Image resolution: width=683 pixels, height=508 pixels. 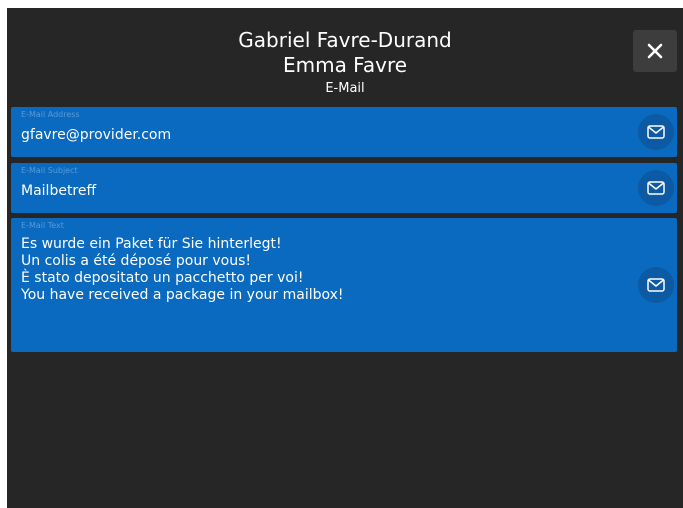 I want to click on email-text-label: E-Mail Text, so click(x=42, y=225).